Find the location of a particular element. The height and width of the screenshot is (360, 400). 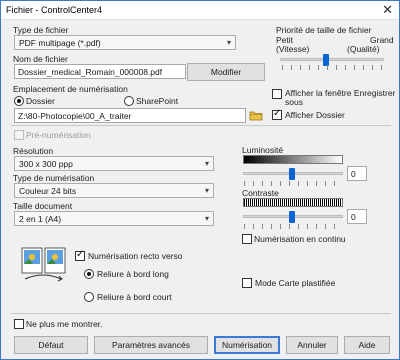

folder-radio is located at coordinates (19, 101).